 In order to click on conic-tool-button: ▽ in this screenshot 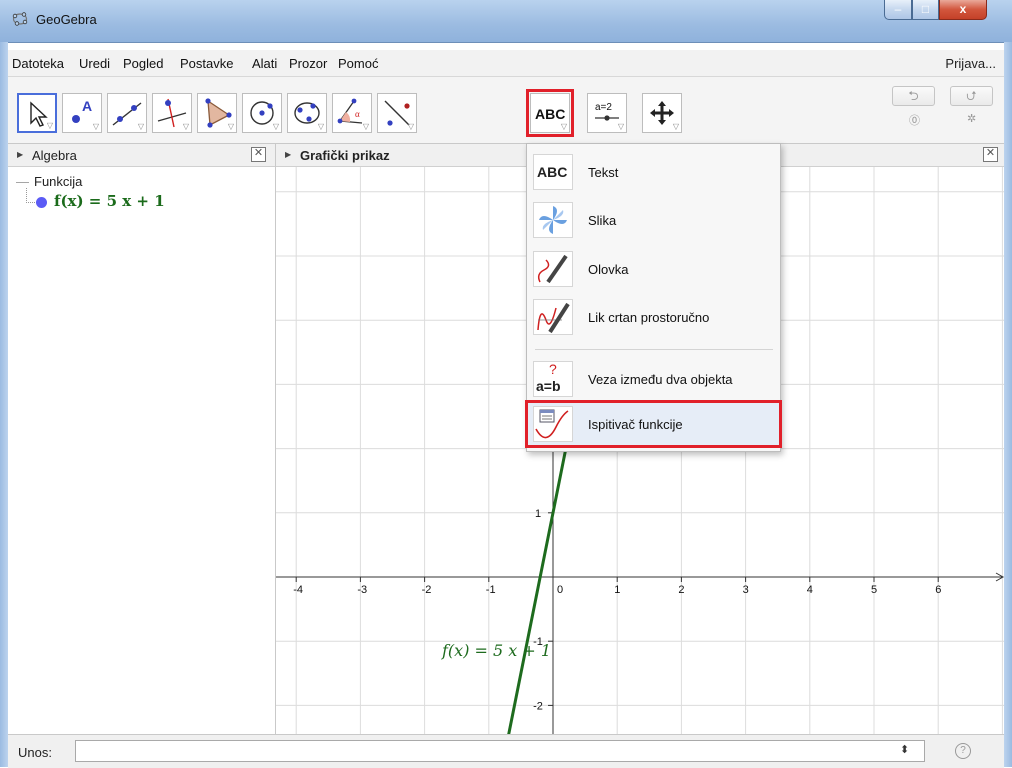, I will do `click(307, 113)`.